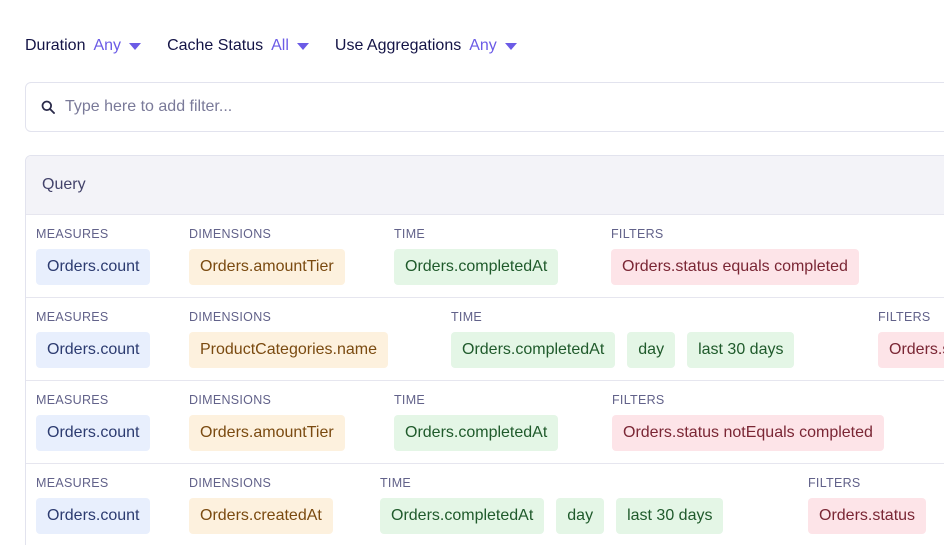 The height and width of the screenshot is (545, 944). What do you see at coordinates (48, 107) in the screenshot?
I see `search-icon` at bounding box center [48, 107].